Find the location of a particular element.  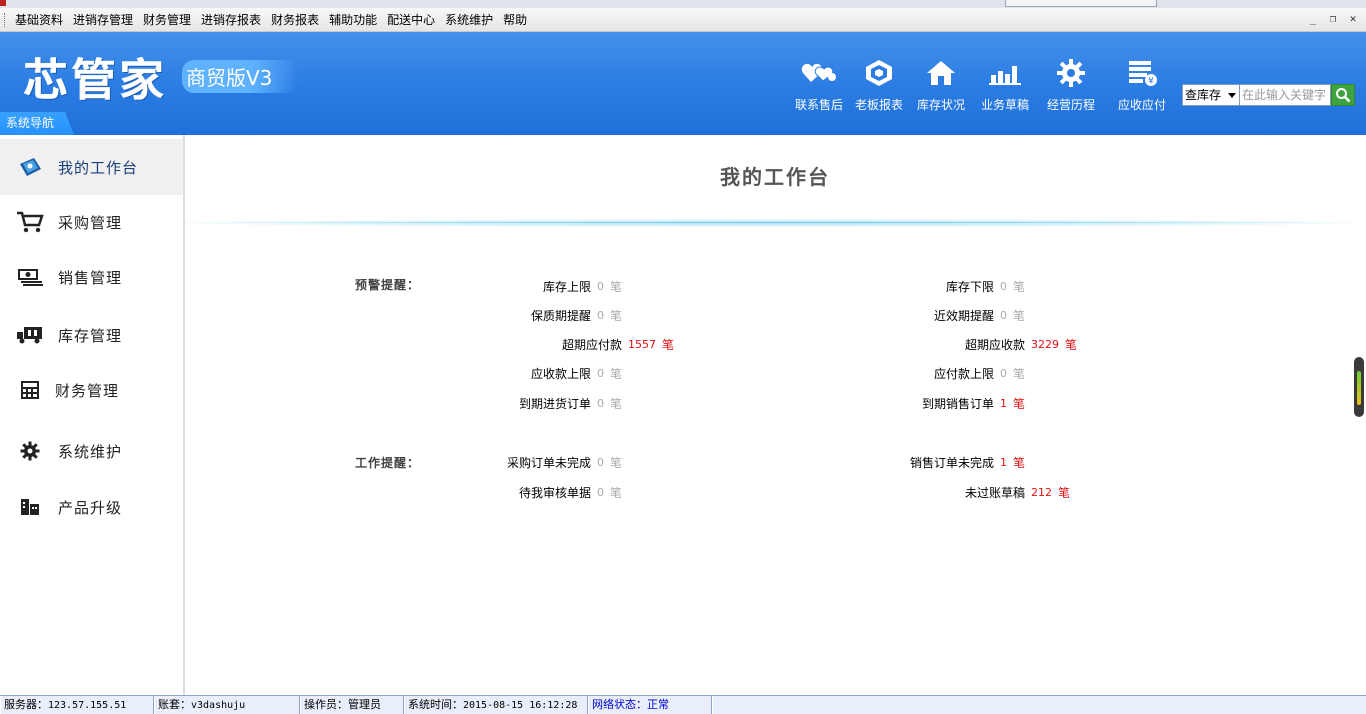

tool-boss-report: 老板报表 is located at coordinates (879, 87).